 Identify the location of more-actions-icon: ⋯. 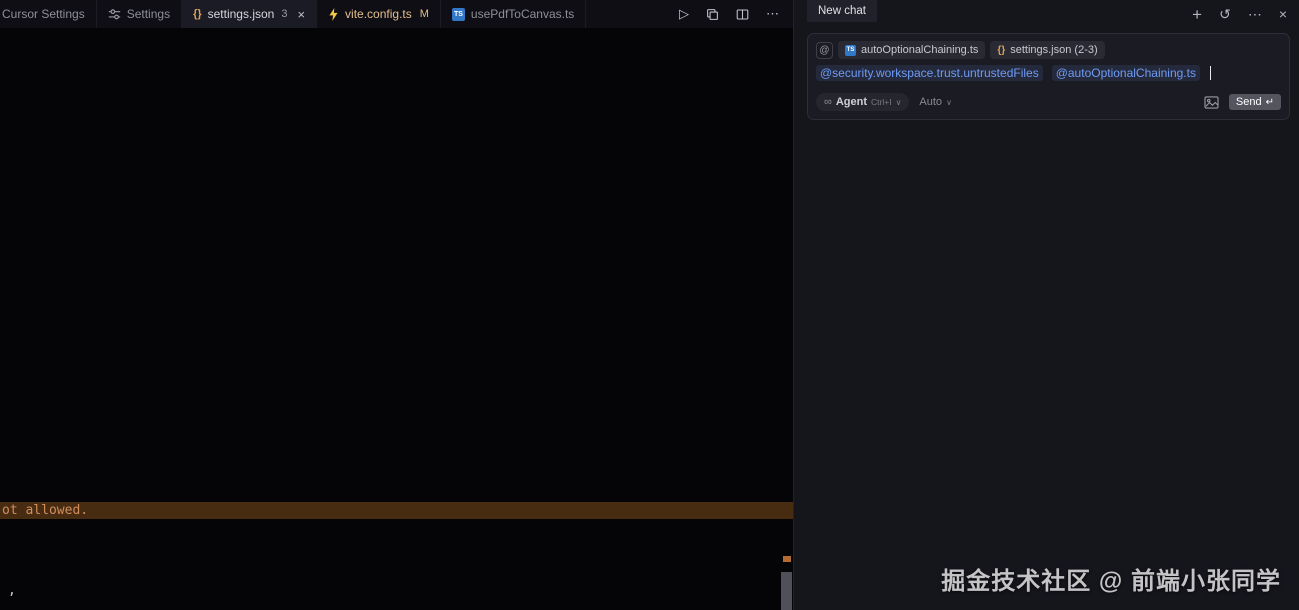
(772, 14).